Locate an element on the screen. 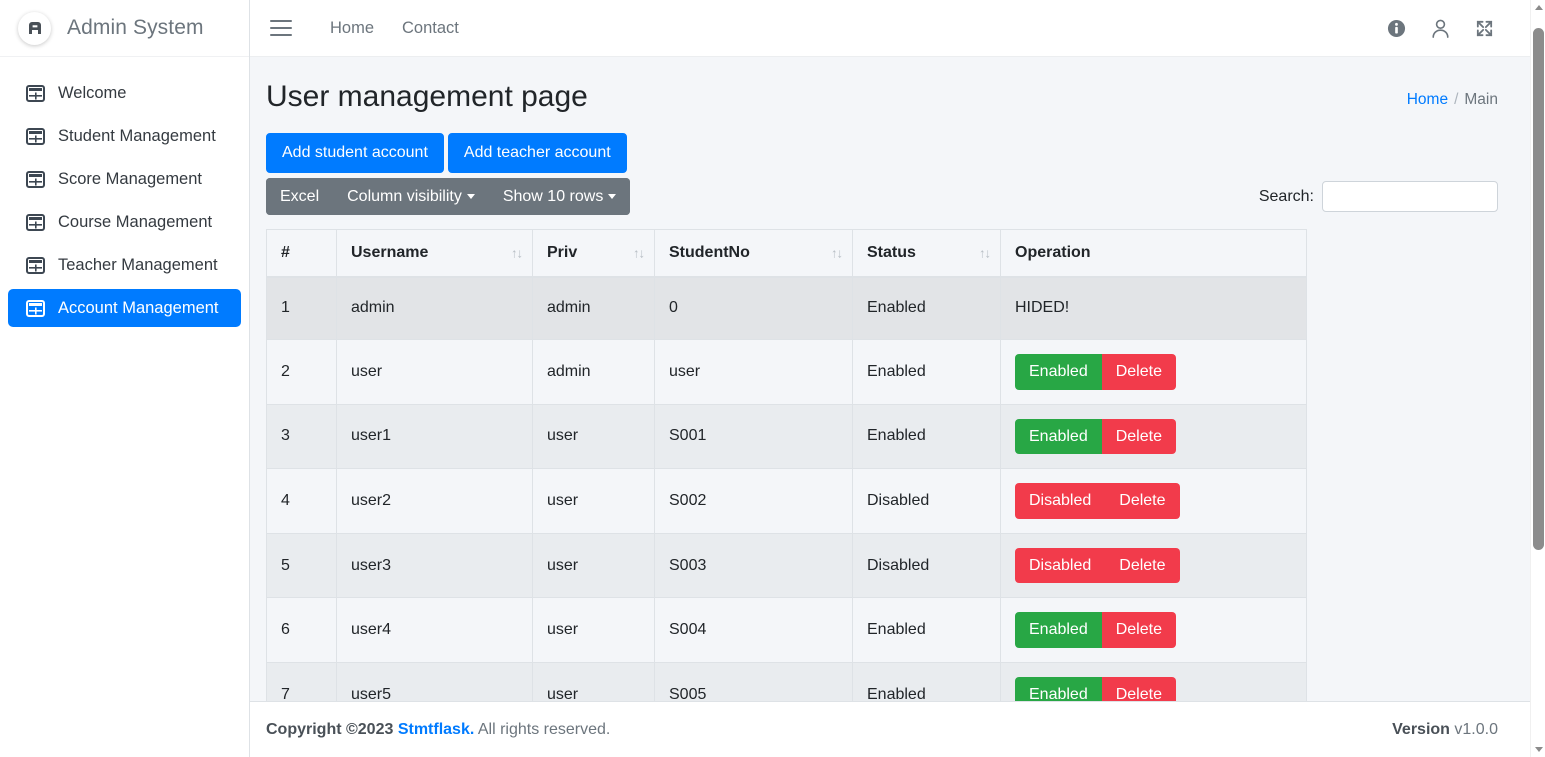 Image resolution: width=1545 pixels, height=757 pixels. column-header-label: Username is located at coordinates (390, 252).